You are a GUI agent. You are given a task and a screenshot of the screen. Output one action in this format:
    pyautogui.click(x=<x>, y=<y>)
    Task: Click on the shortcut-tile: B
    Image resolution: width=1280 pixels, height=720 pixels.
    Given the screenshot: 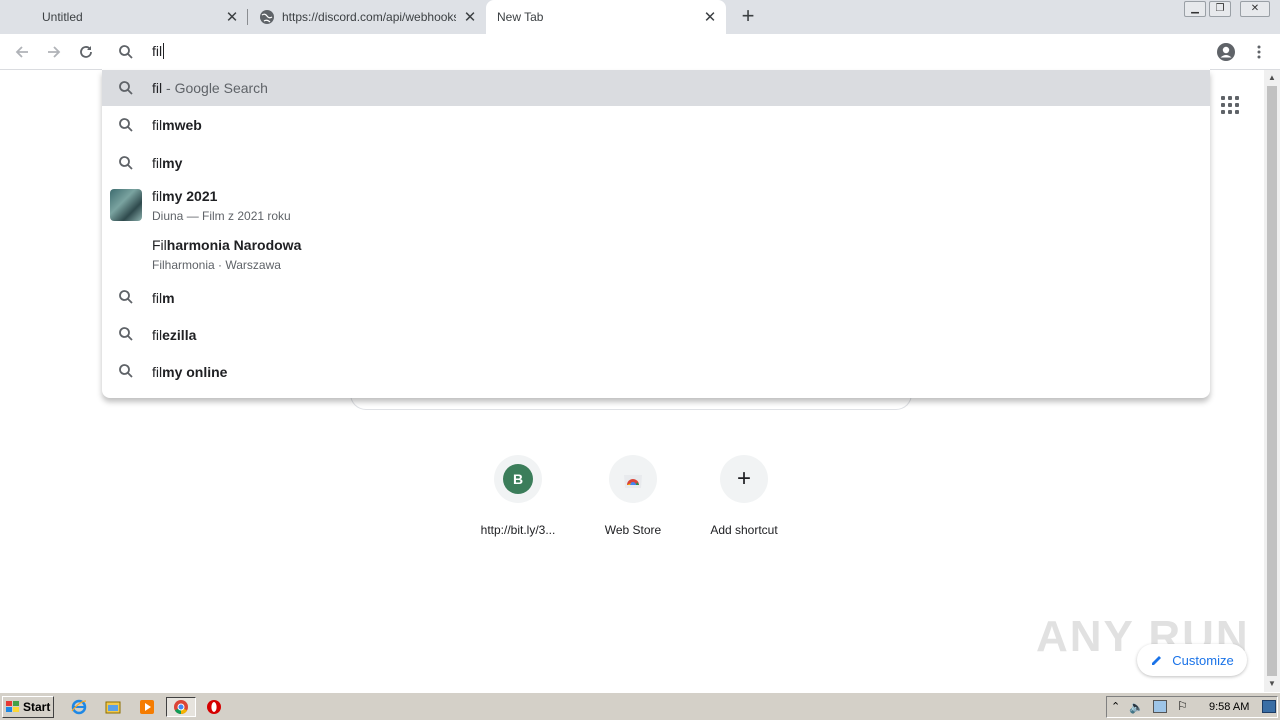 What is the action you would take?
    pyautogui.click(x=518, y=479)
    